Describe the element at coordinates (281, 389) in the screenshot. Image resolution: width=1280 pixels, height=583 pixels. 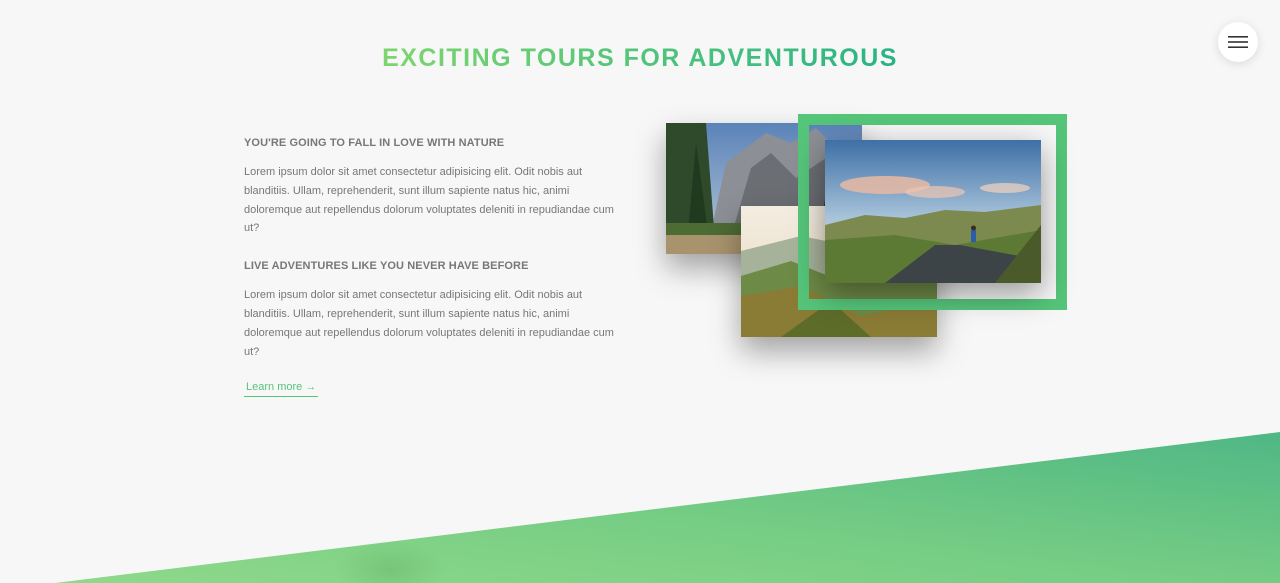
I see `learn-more-link: Learn more →` at that location.